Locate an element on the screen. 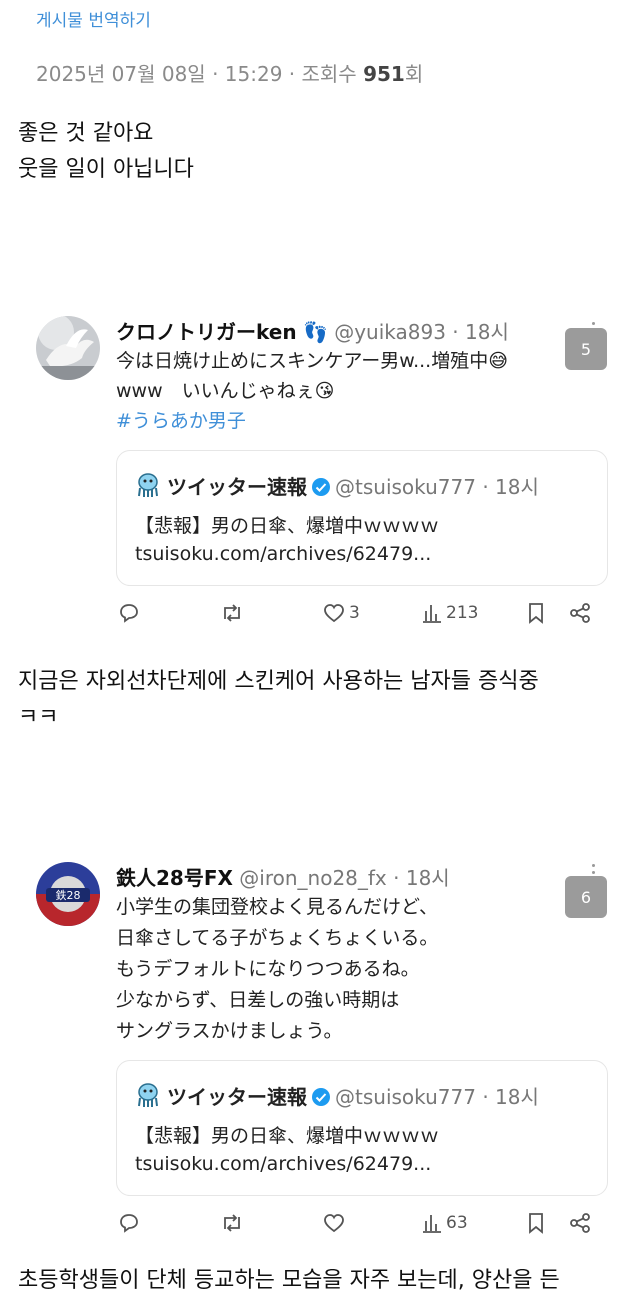 The height and width of the screenshot is (1294, 640). svg-text: 鉄28 is located at coordinates (68, 895).